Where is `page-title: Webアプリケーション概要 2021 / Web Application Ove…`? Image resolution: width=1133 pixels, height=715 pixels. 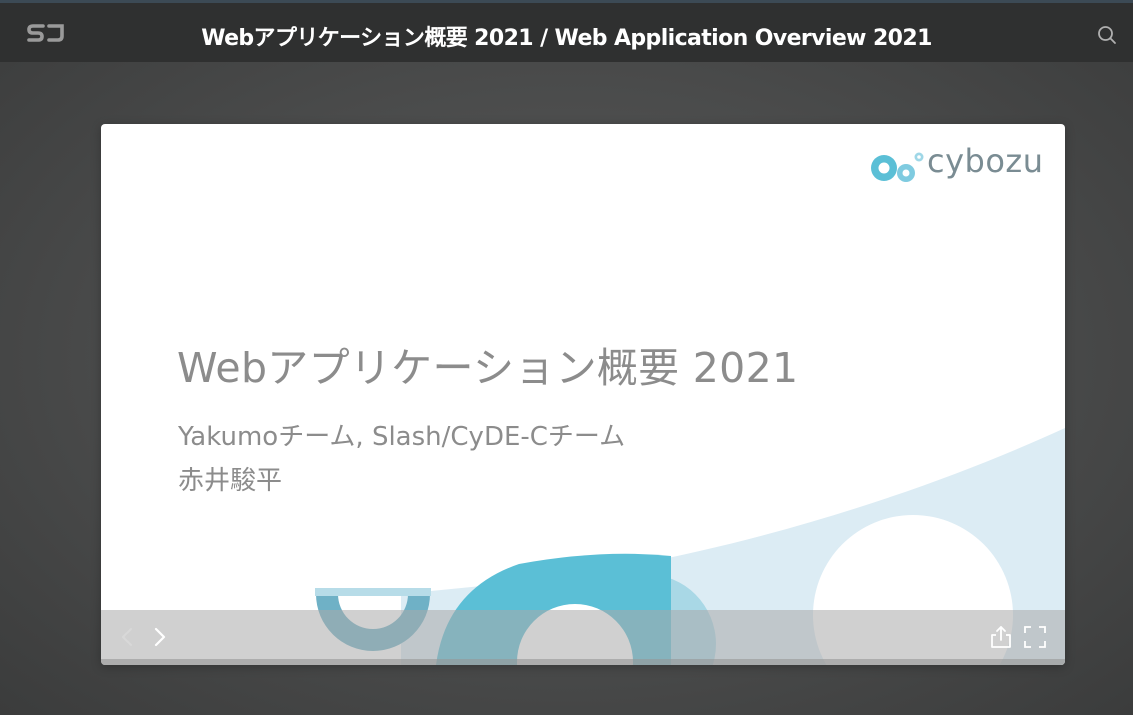 page-title: Webアプリケーション概要 2021 / Web Application Ove… is located at coordinates (566, 38).